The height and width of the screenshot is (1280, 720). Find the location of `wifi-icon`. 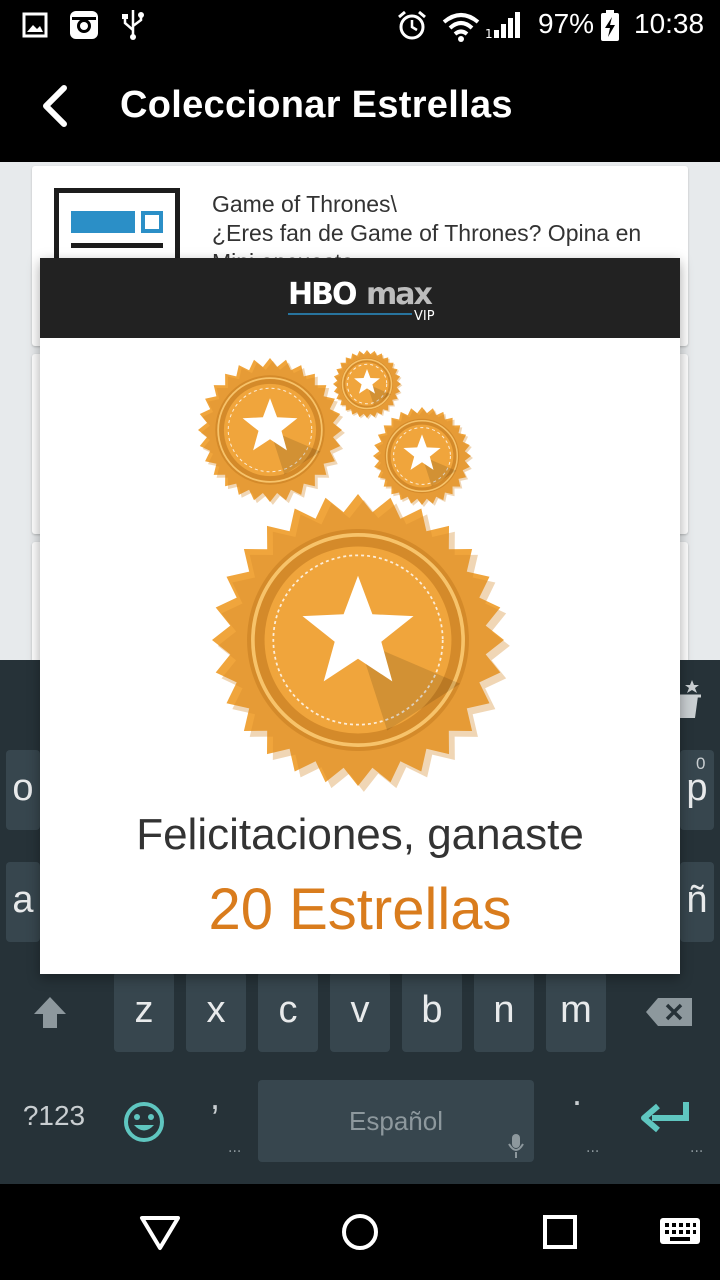

wifi-icon is located at coordinates (461, 27).